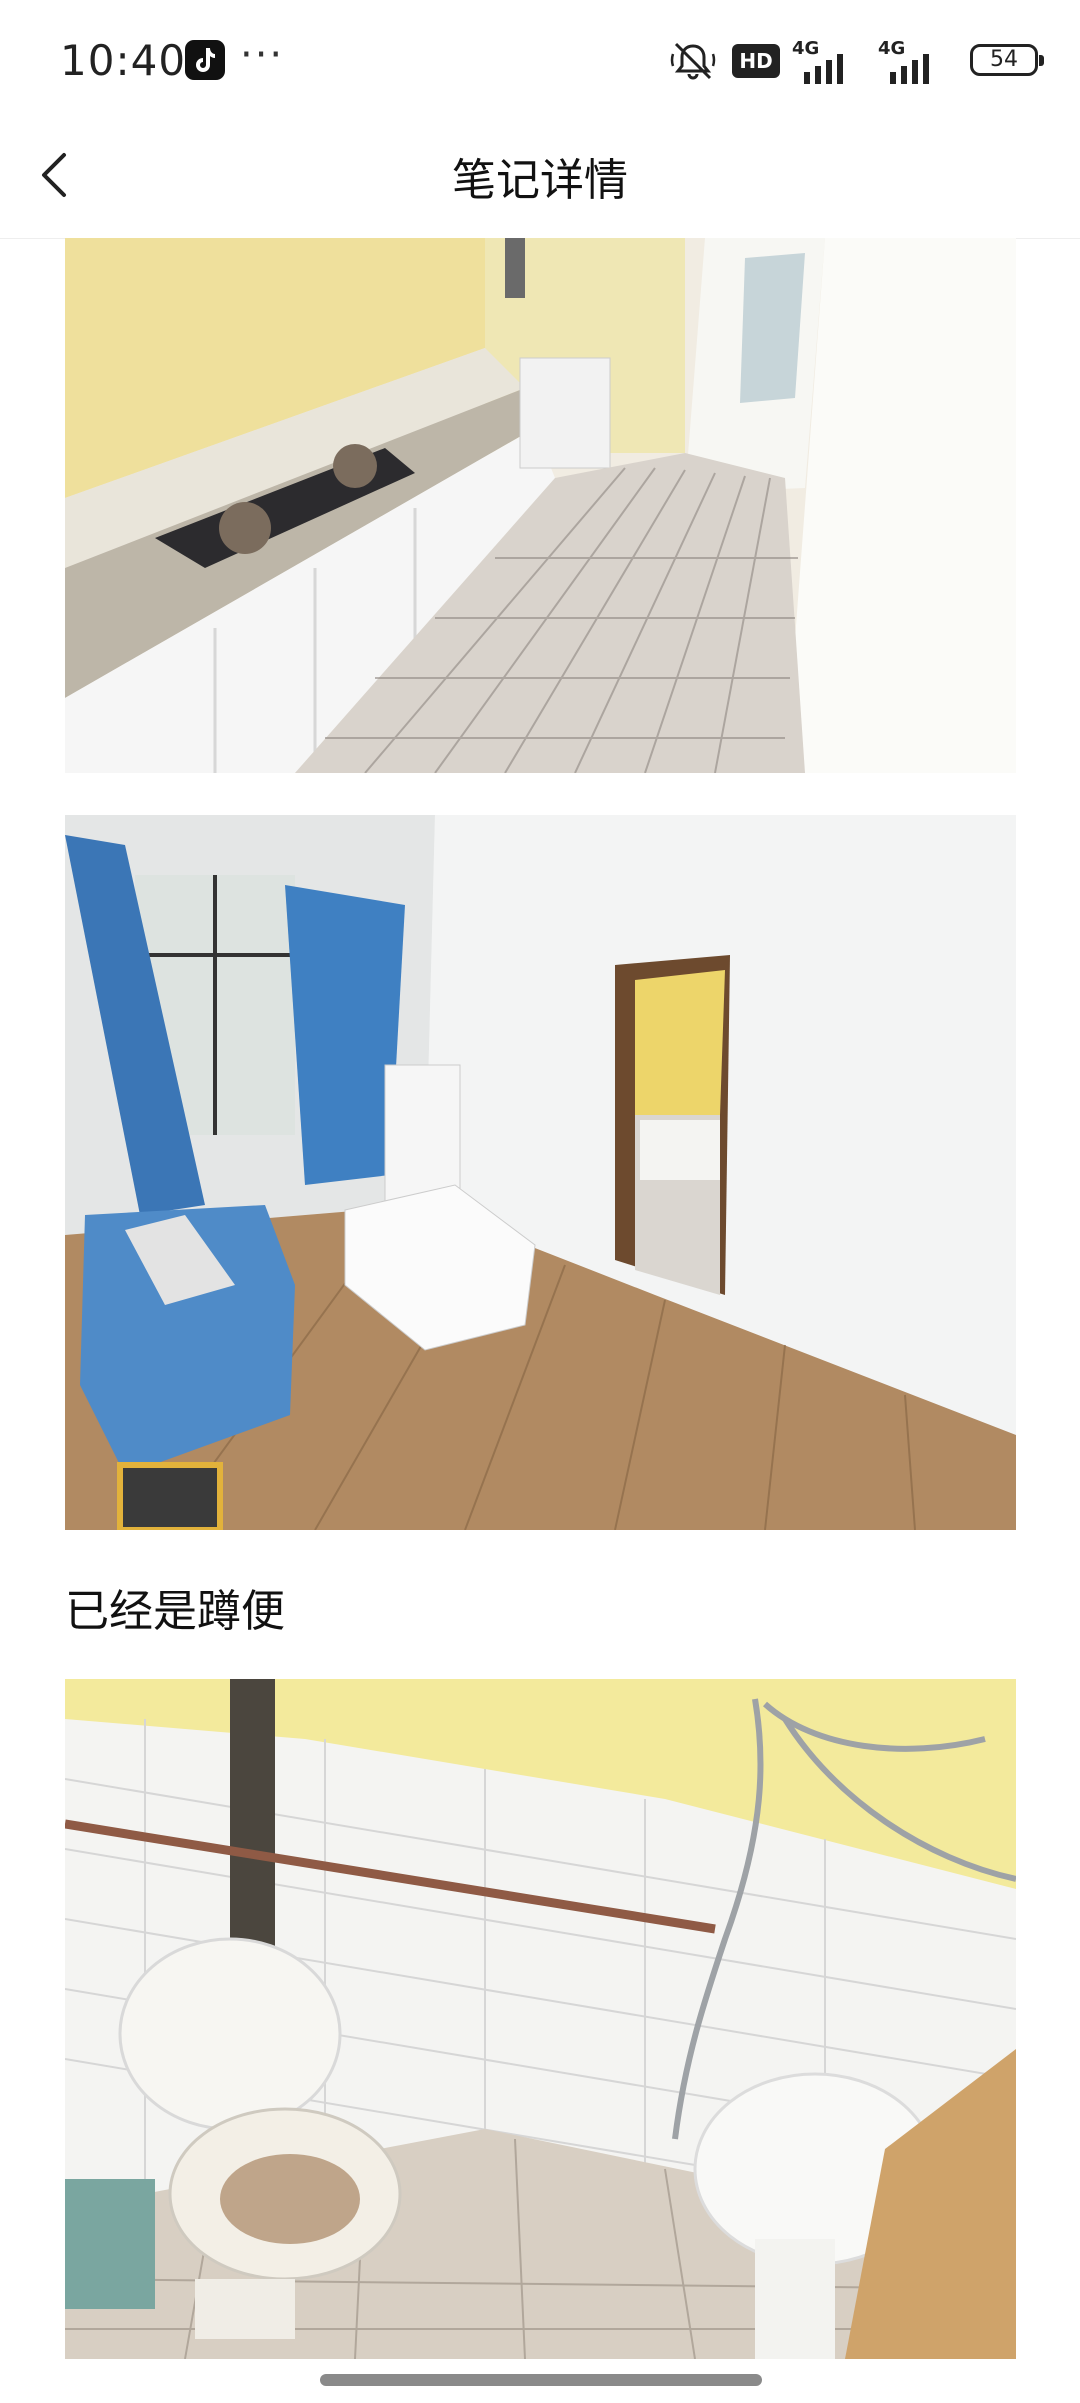 The image size is (1080, 2403). I want to click on status-time: 10:40, so click(123, 60).